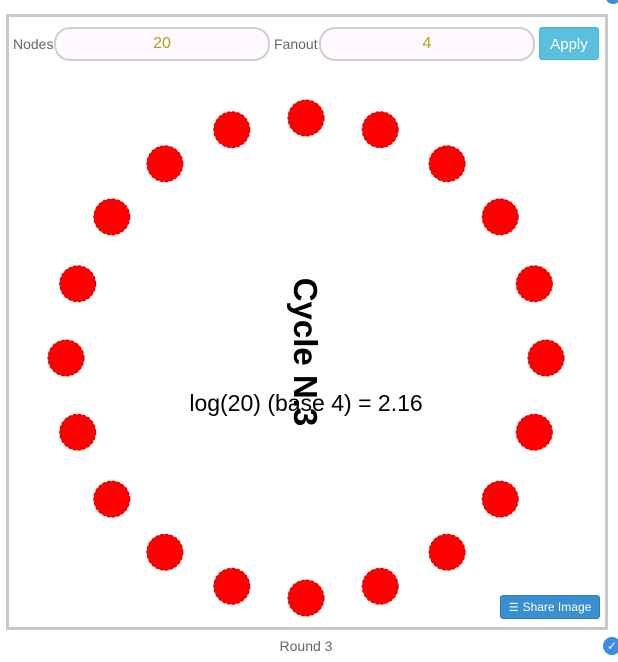 Image resolution: width=618 pixels, height=662 pixels. What do you see at coordinates (513, 608) in the screenshot?
I see `layers-icon: ☰` at bounding box center [513, 608].